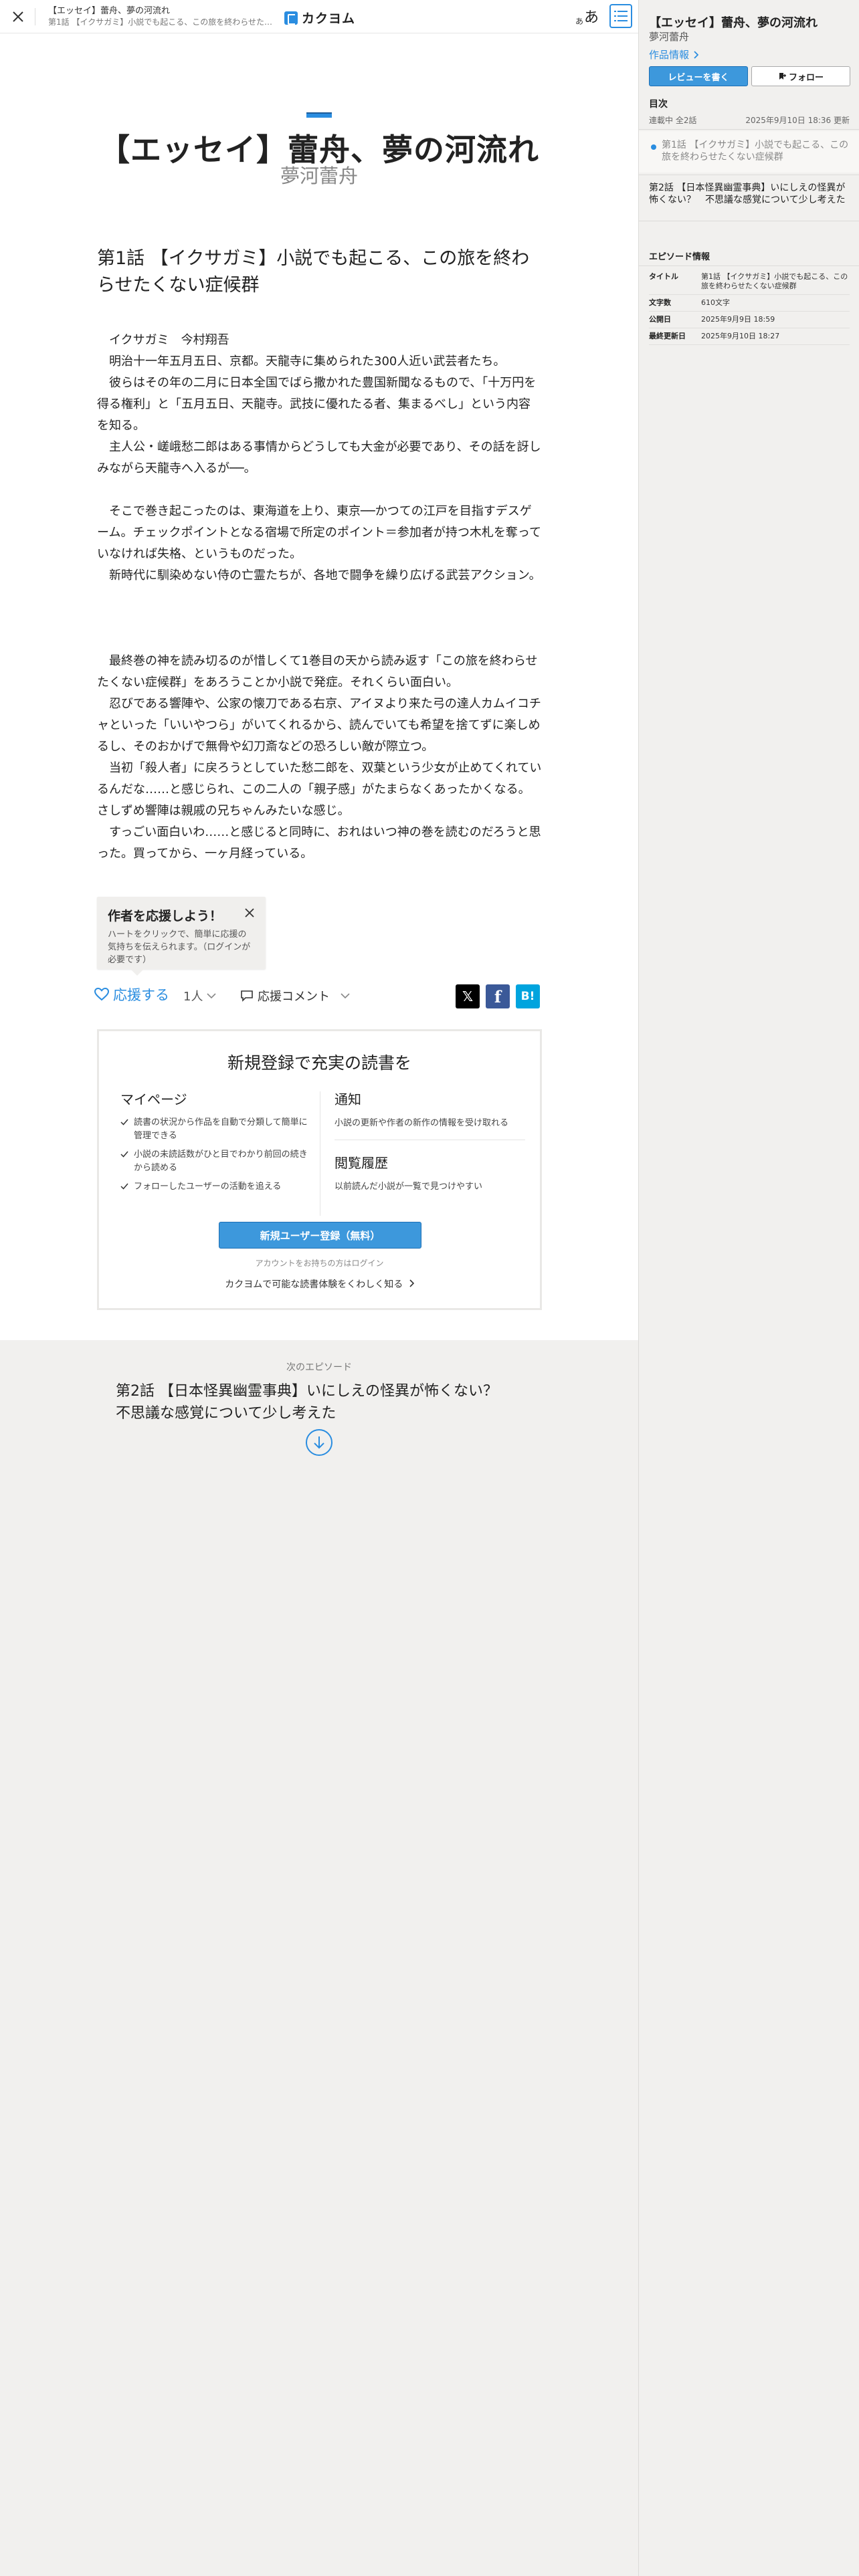 Image resolution: width=859 pixels, height=2576 pixels. I want to click on sidebar-author: 夢河蕾舟, so click(669, 36).